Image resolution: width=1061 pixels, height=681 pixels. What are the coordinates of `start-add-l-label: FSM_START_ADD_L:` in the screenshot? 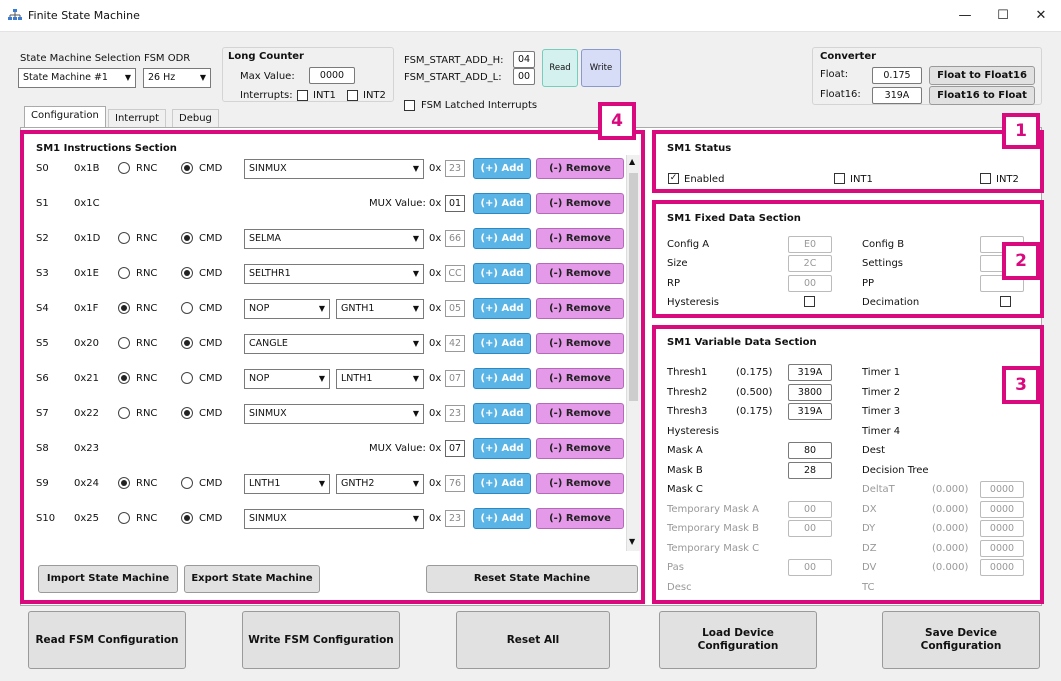 It's located at (453, 77).